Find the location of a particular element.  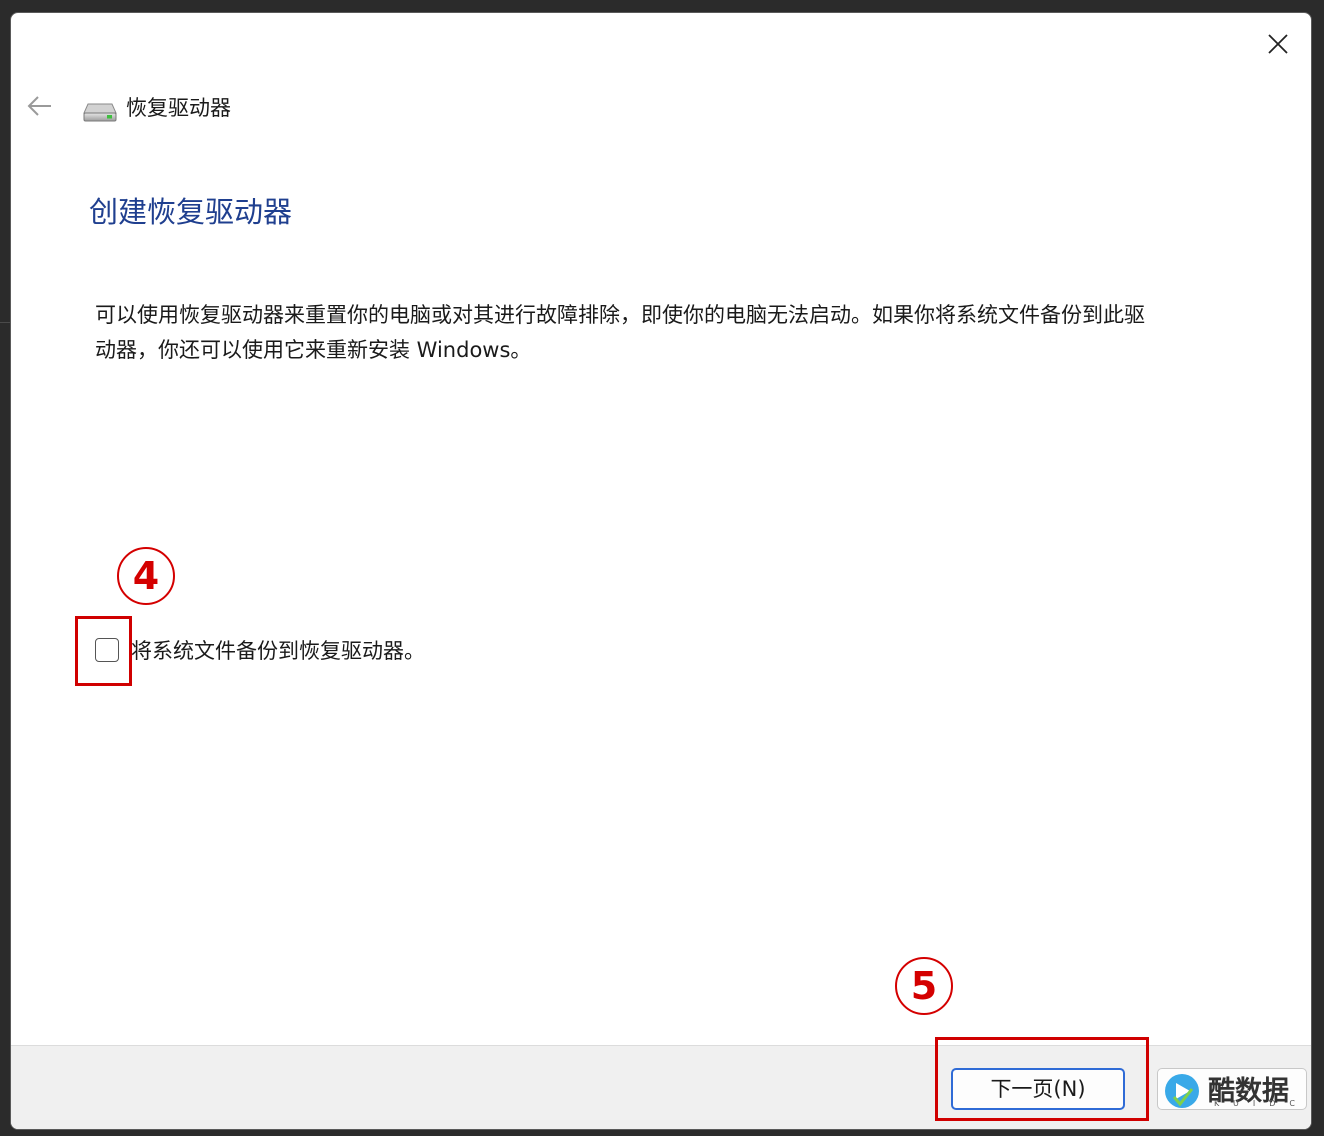

back-button is located at coordinates (40, 106).